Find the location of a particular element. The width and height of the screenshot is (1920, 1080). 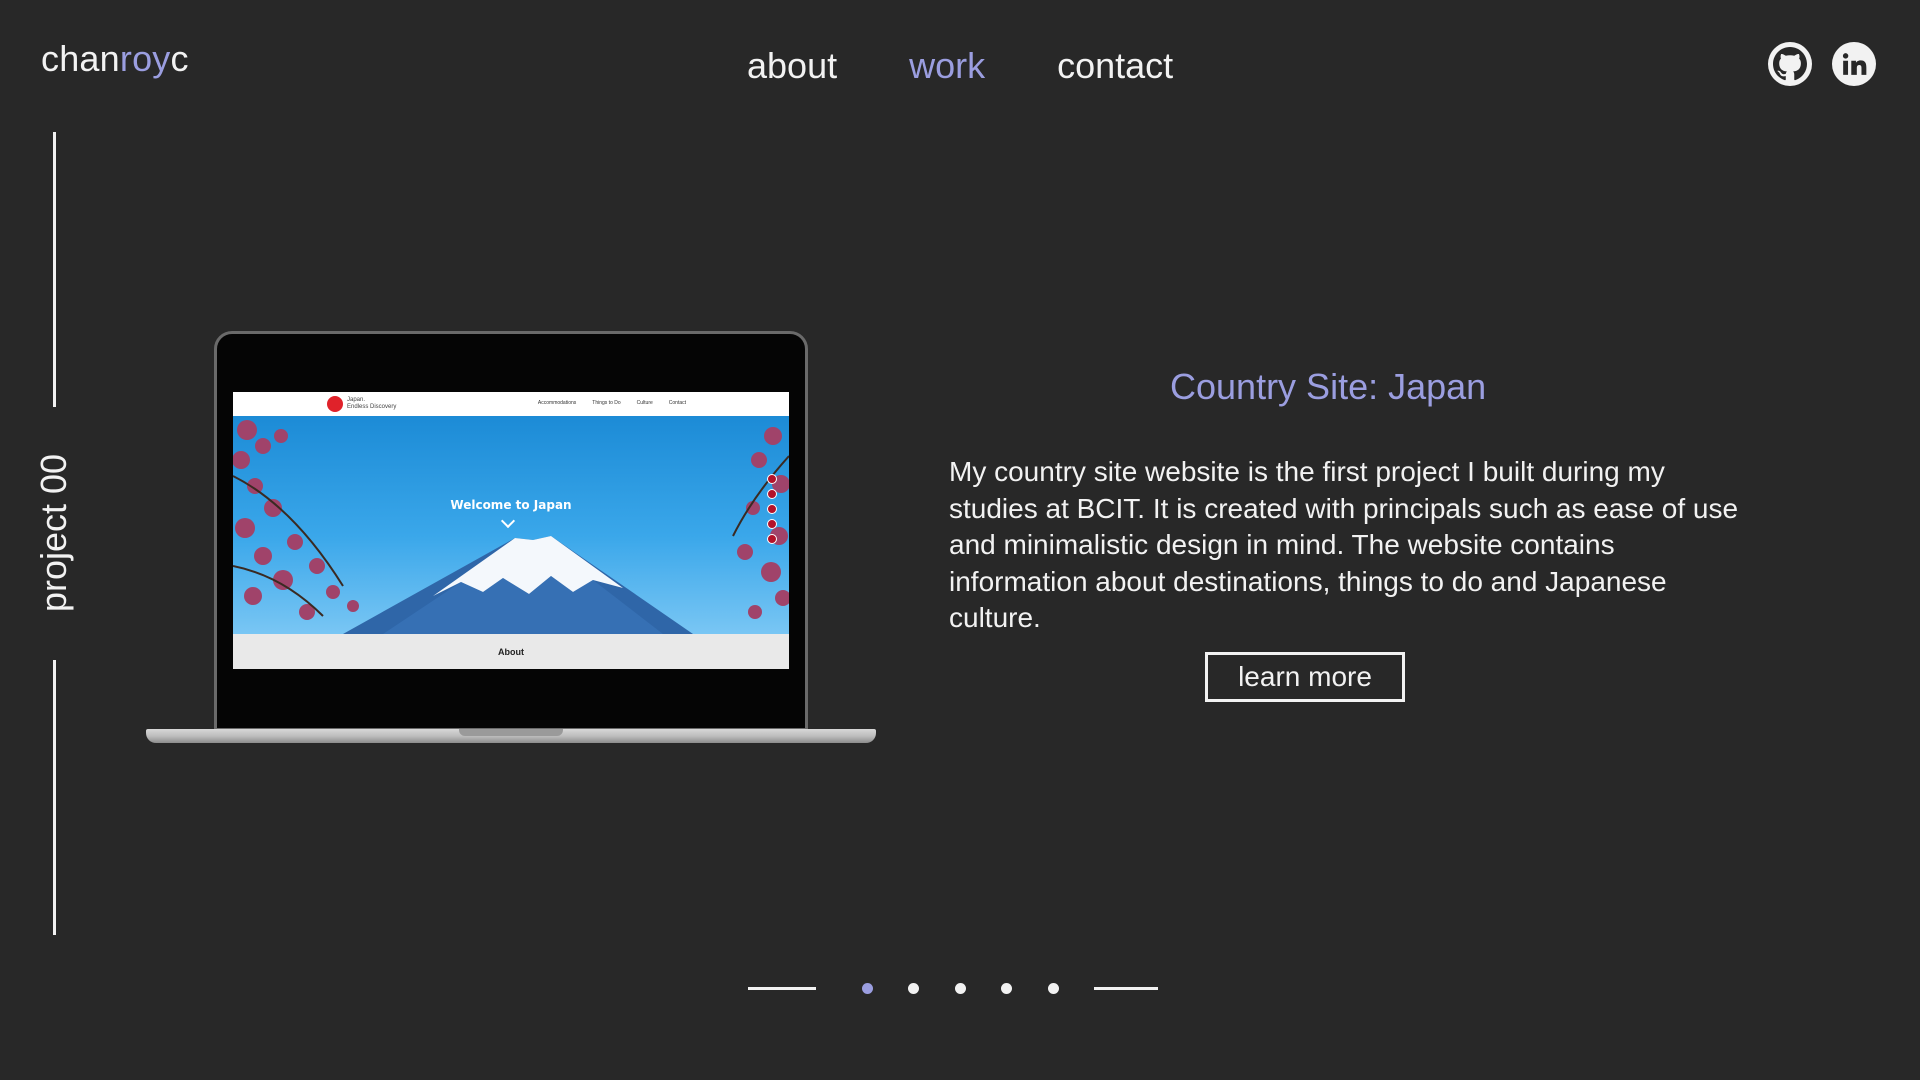

logo-text-part1: chan is located at coordinates (80, 58).